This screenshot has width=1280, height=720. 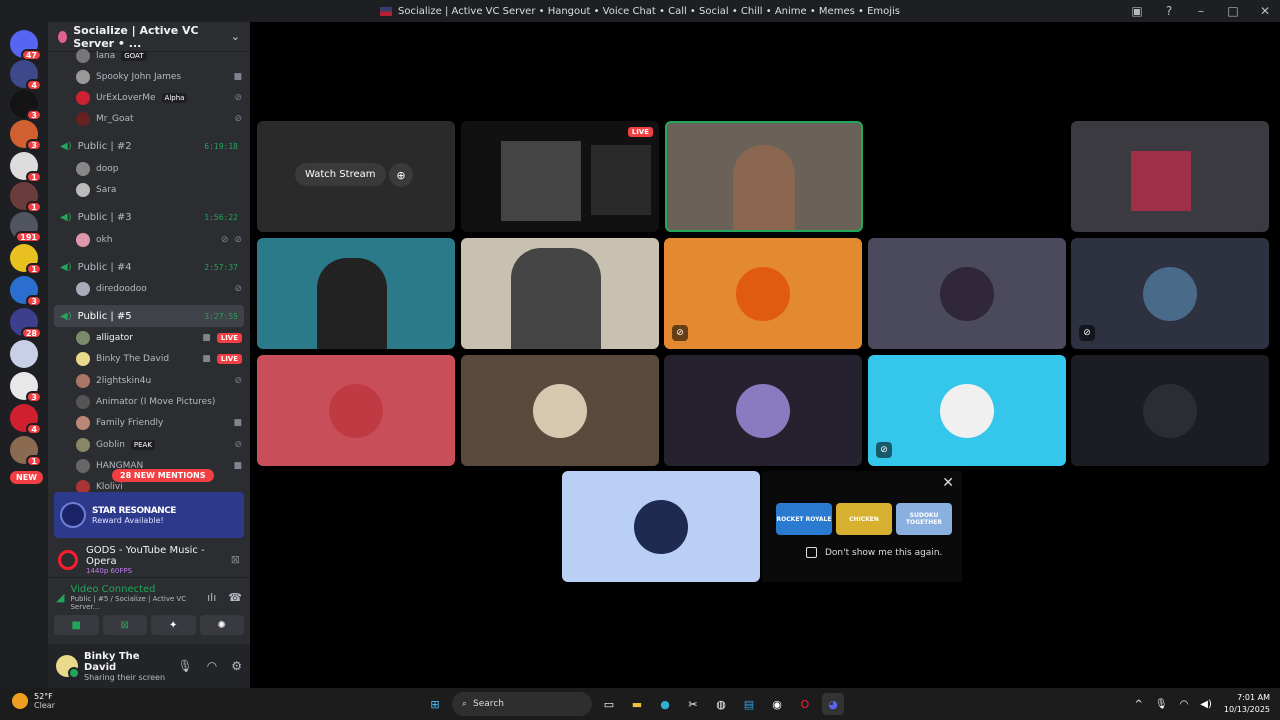 What do you see at coordinates (749, 704) in the screenshot?
I see `notepad-icon: ▤` at bounding box center [749, 704].